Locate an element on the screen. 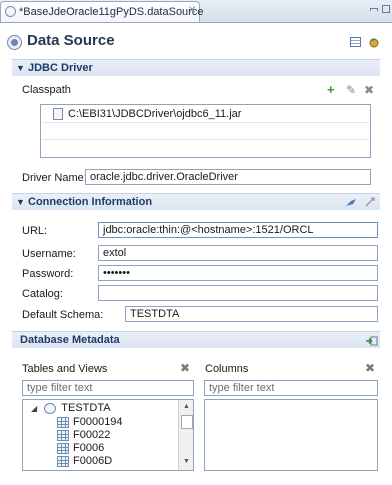 This screenshot has width=392, height=485. tables-filter-input: type filter text is located at coordinates (108, 388).